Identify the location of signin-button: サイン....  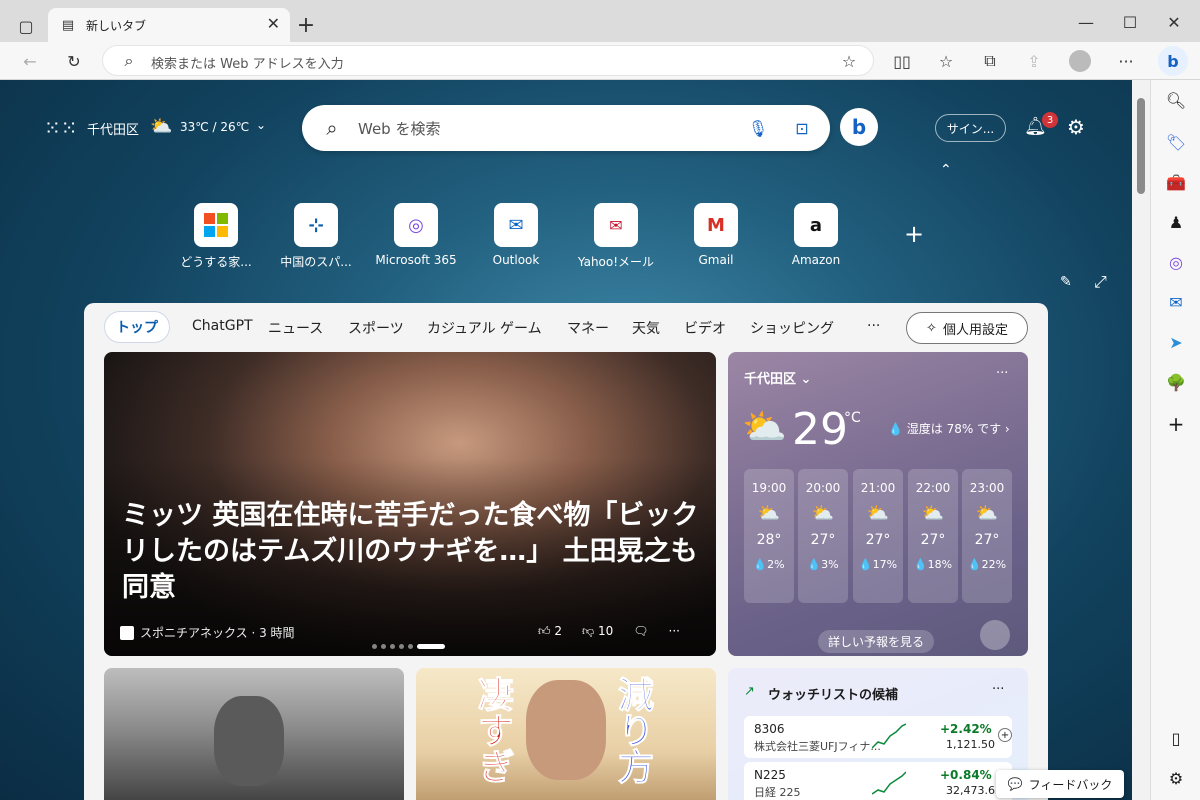
(970, 128).